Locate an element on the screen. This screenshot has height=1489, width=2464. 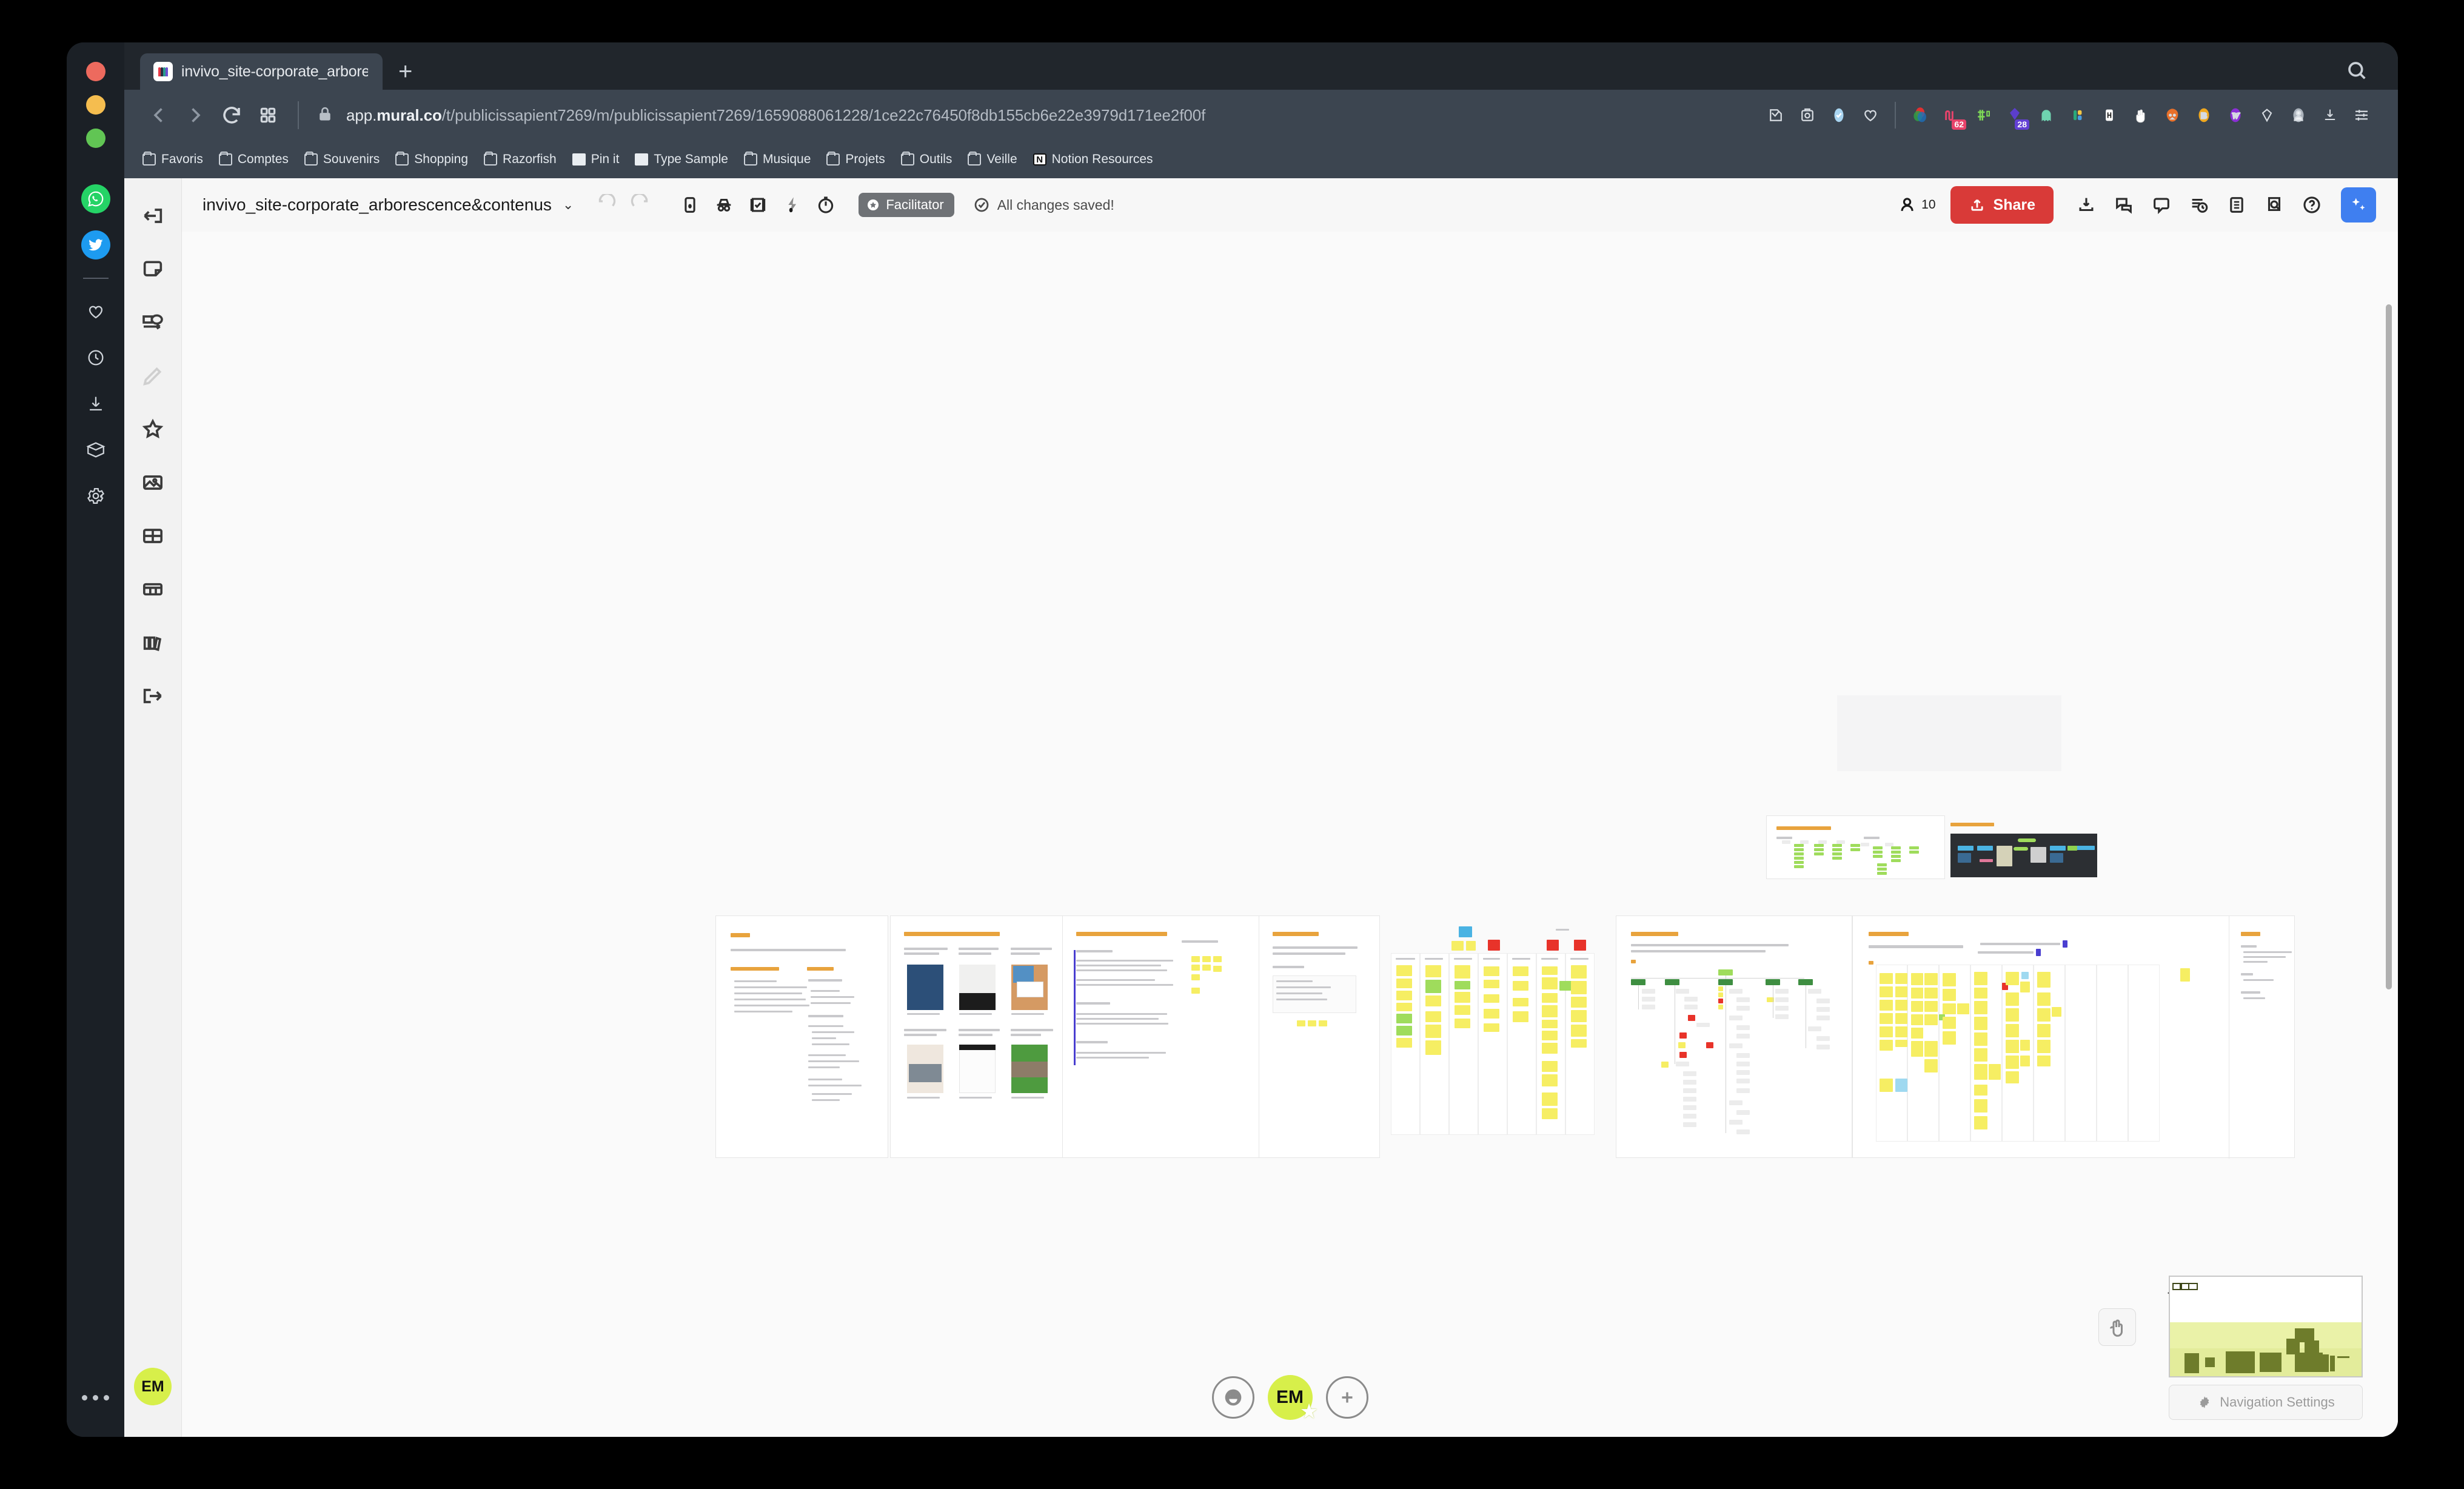
reload-button-icon is located at coordinates (231, 115).